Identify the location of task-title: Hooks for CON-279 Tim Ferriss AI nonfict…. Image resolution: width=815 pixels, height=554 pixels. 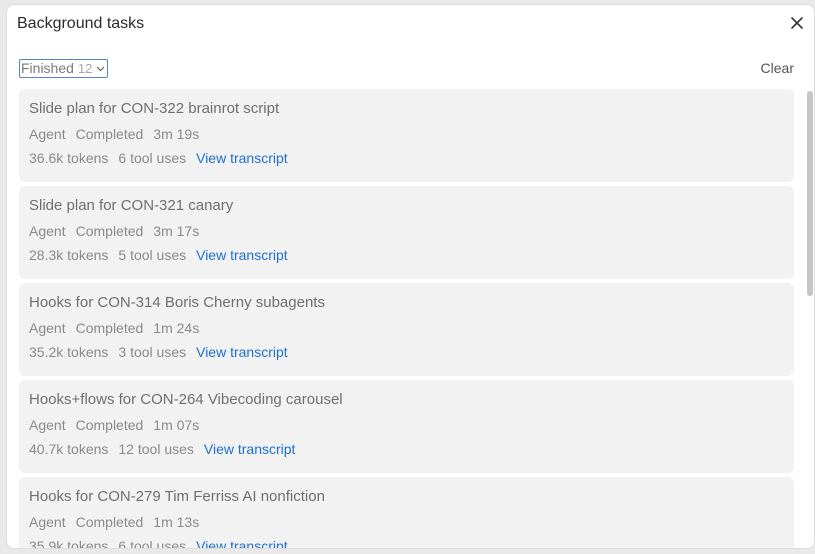
(177, 496).